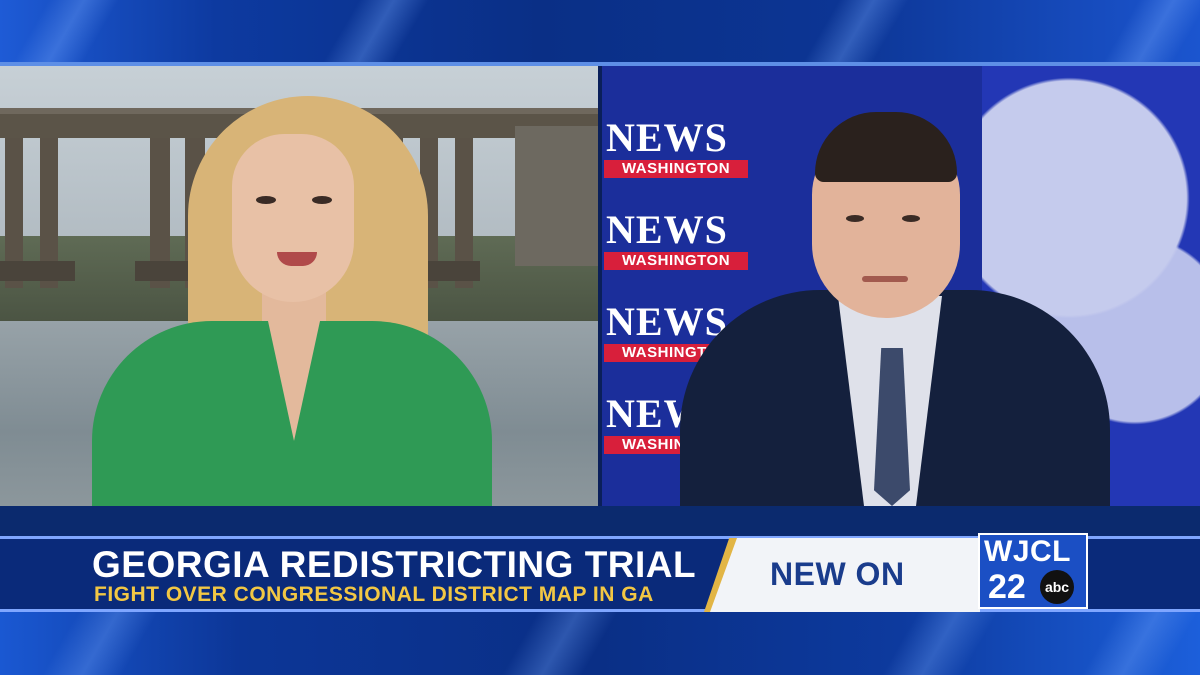 This screenshot has height=675, width=1200. I want to click on bridge-tower, so click(556, 196).